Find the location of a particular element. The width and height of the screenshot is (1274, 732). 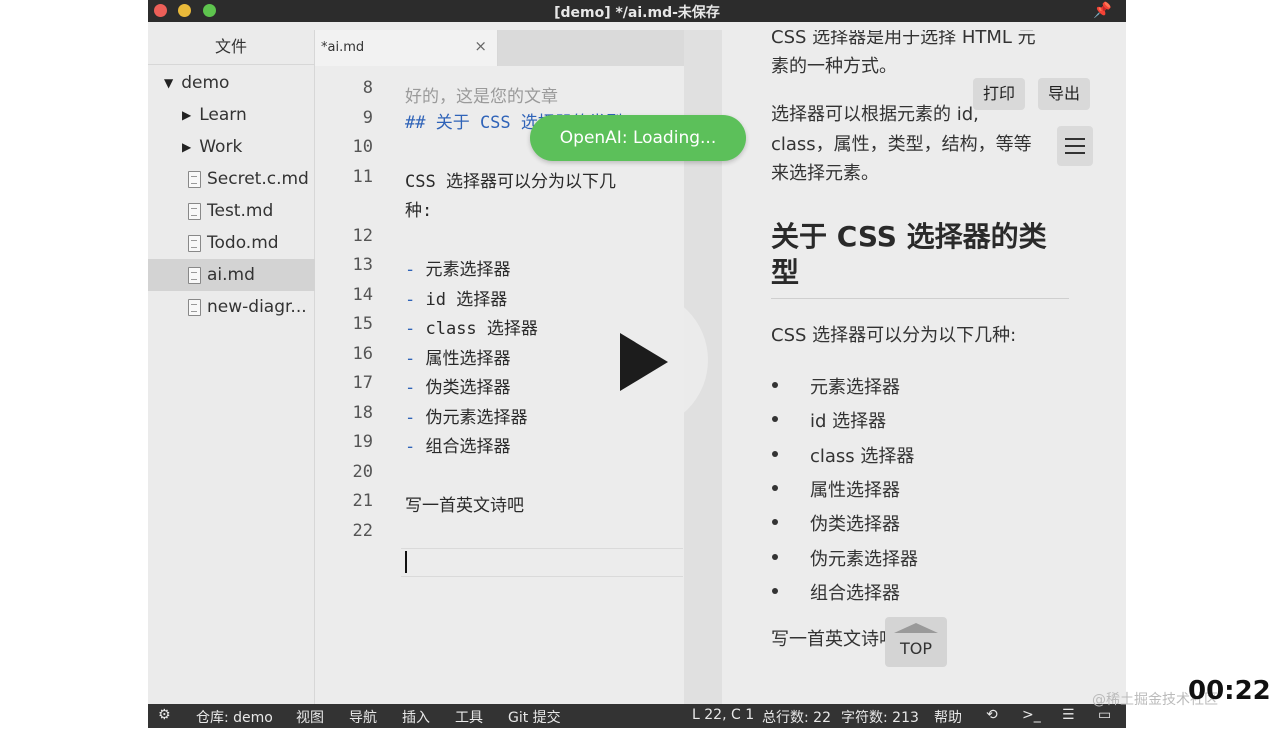

list-icon: ☰ is located at coordinates (1068, 715).